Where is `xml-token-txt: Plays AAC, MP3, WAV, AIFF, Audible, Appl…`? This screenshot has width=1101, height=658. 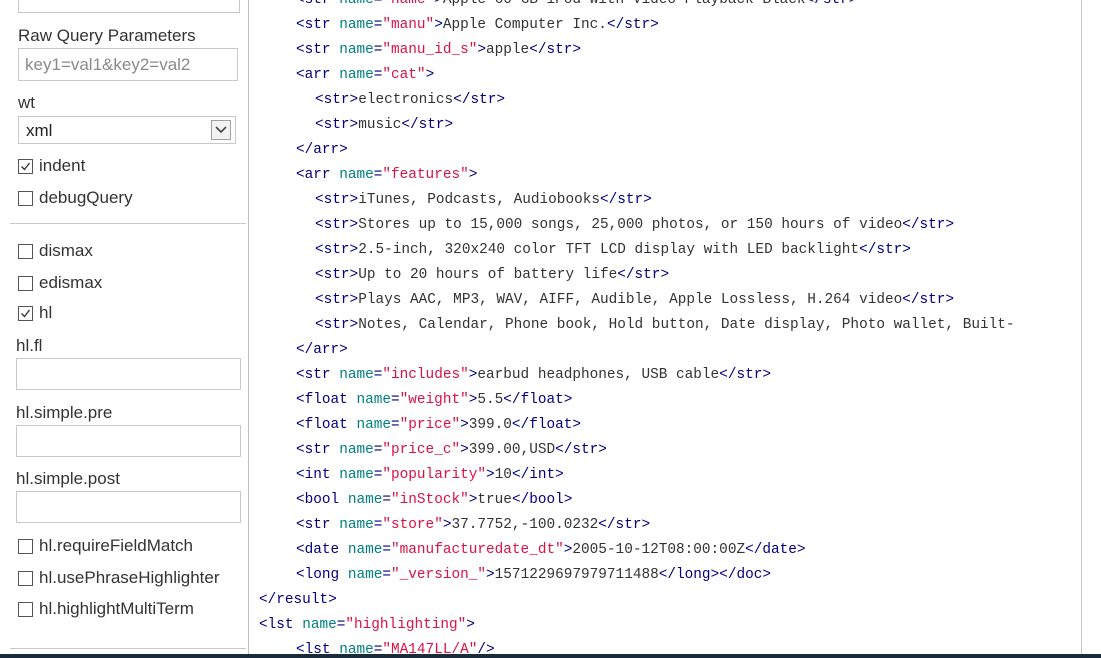 xml-token-txt: Plays AAC, MP3, WAV, AIFF, Audible, Appl… is located at coordinates (630, 300).